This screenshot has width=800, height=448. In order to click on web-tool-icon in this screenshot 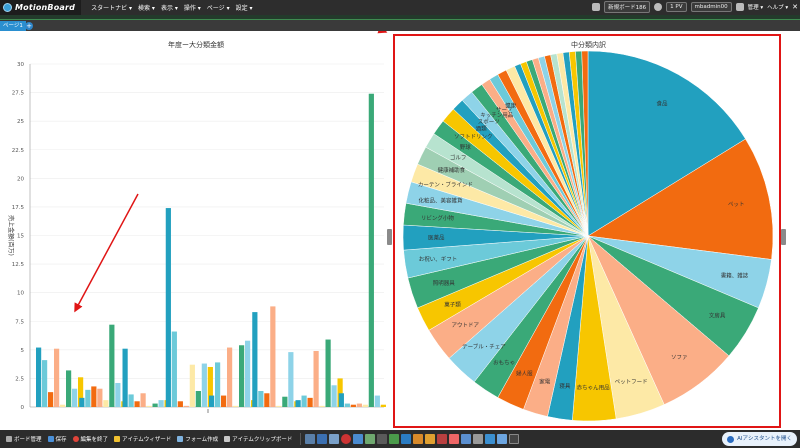, I will do `click(454, 439)`.